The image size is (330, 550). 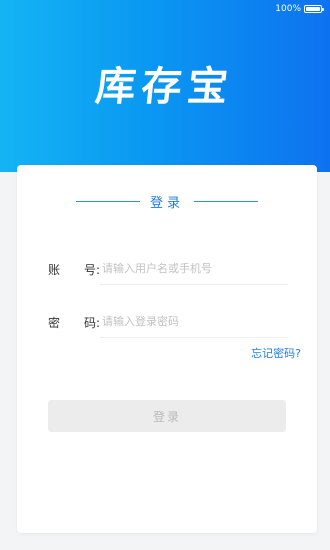 I want to click on login-section-title: 登录, so click(x=166, y=203).